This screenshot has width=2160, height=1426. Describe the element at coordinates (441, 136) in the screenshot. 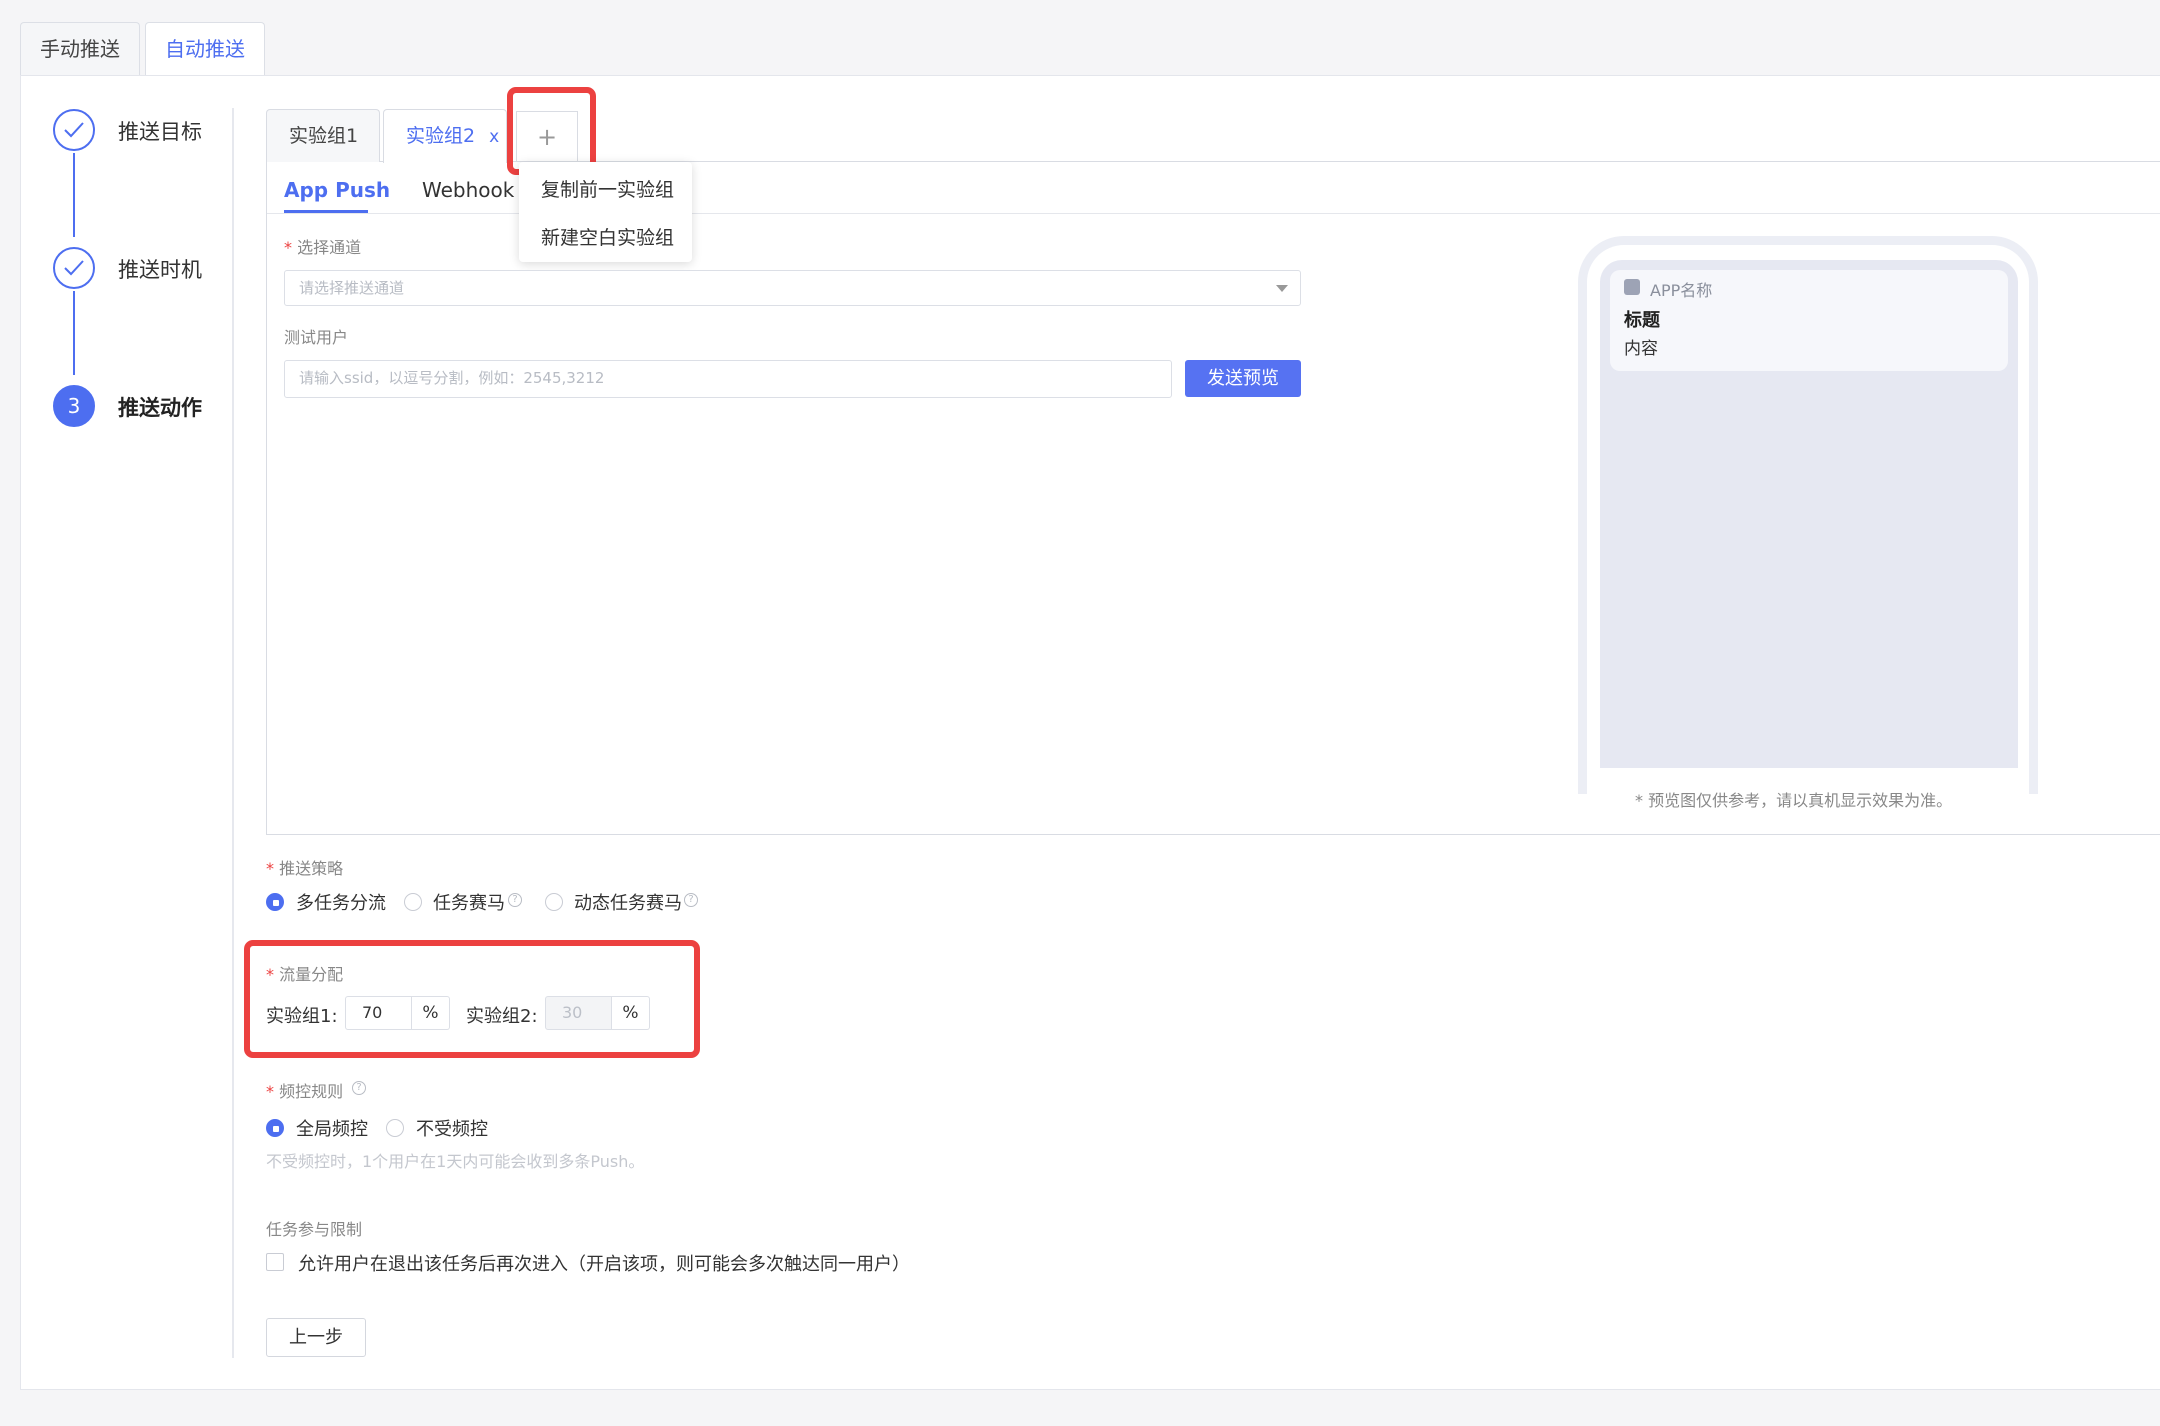

I see `tab-experiment-2-label: 实验组2` at that location.